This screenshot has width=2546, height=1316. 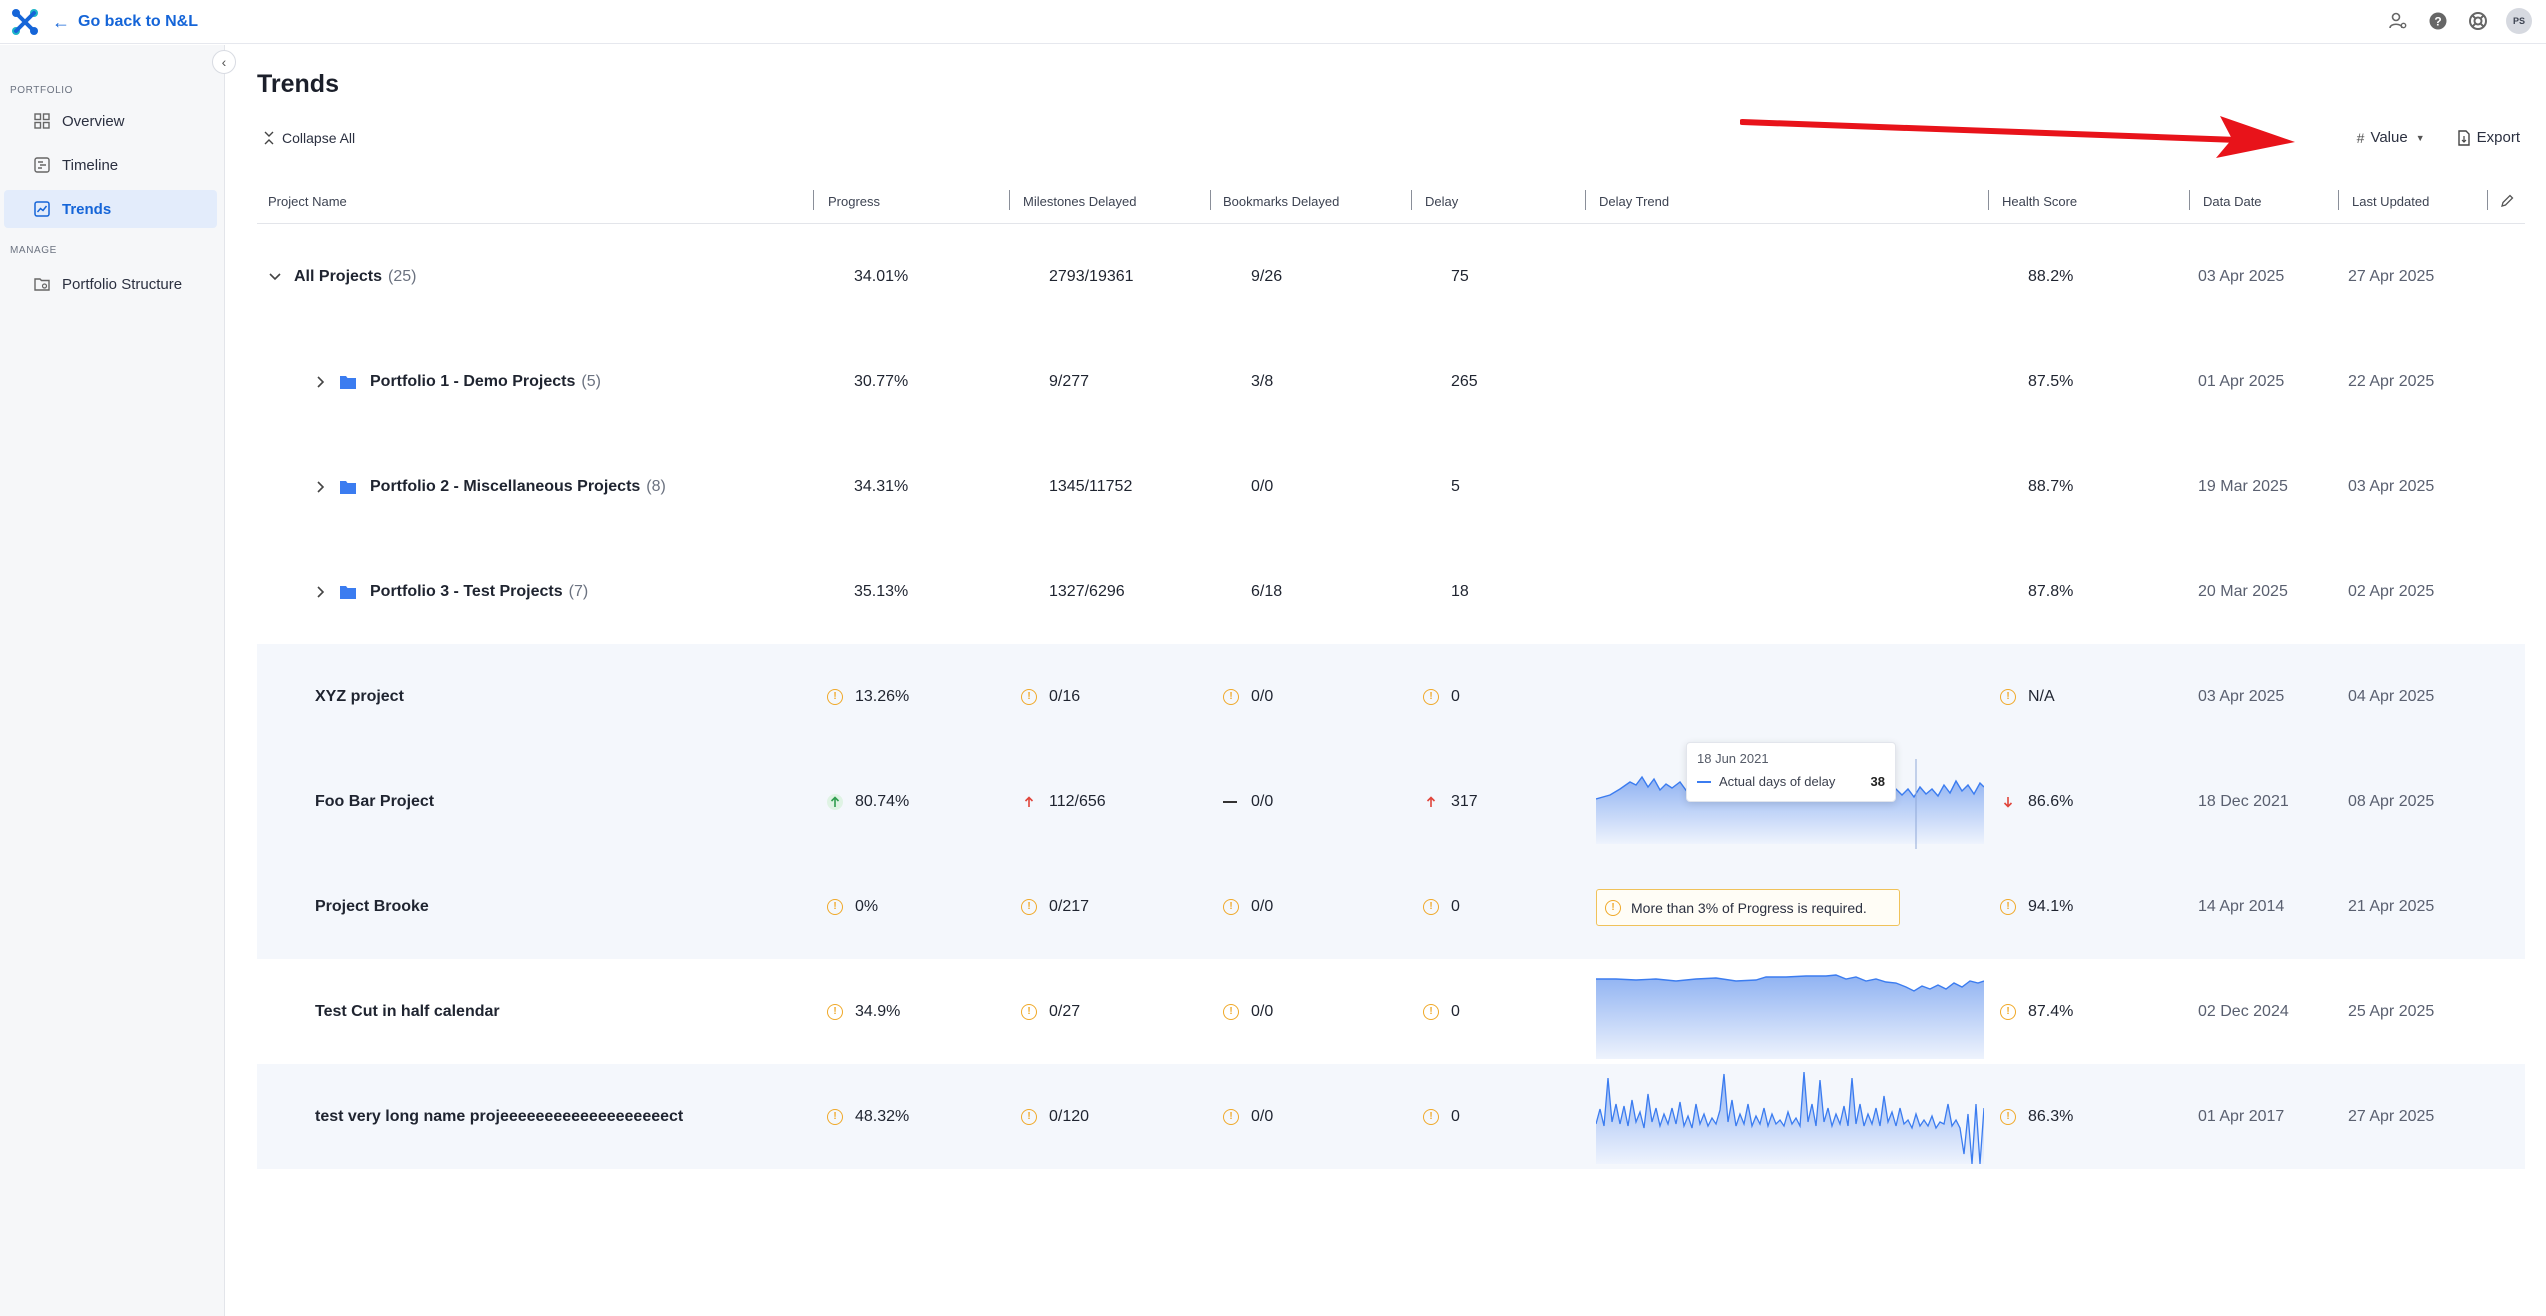 I want to click on collapse-all-button: Collapse All, so click(x=309, y=138).